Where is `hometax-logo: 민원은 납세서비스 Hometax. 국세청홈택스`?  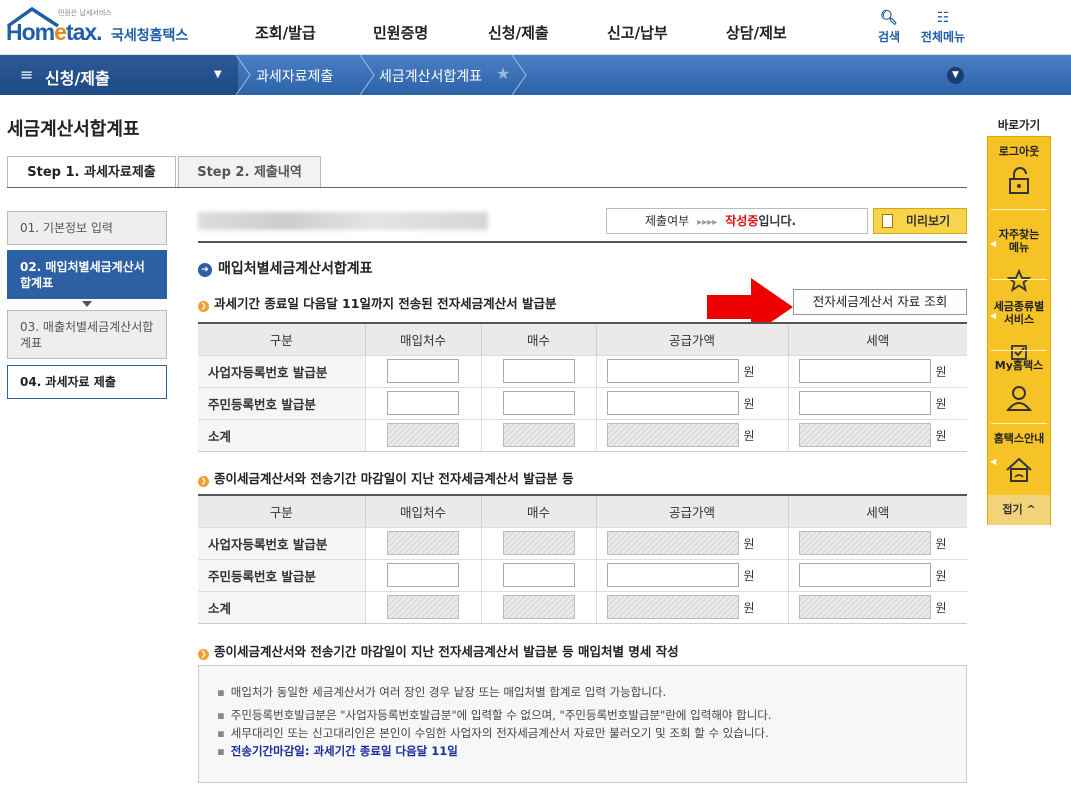 hometax-logo: 민원은 납세서비스 Hometax. 국세청홈택스 is located at coordinates (98, 28).